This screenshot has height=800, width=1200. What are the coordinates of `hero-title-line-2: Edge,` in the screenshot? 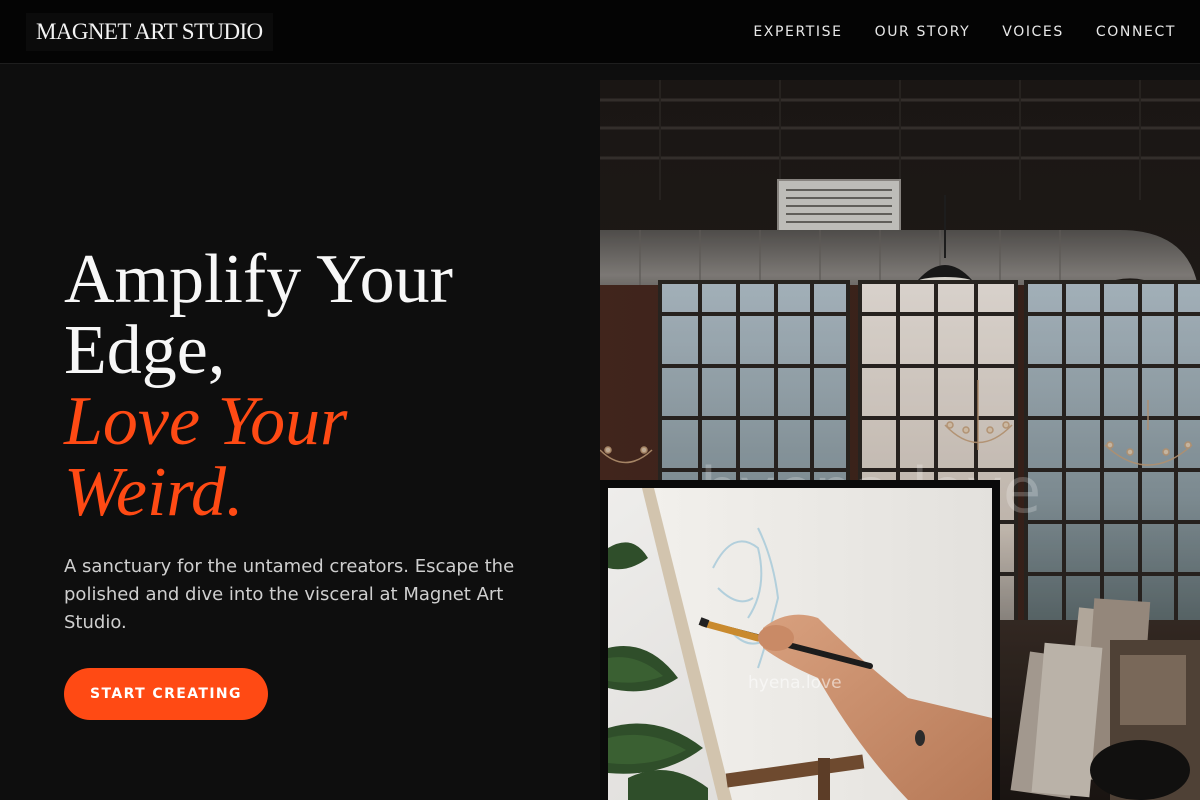 It's located at (145, 350).